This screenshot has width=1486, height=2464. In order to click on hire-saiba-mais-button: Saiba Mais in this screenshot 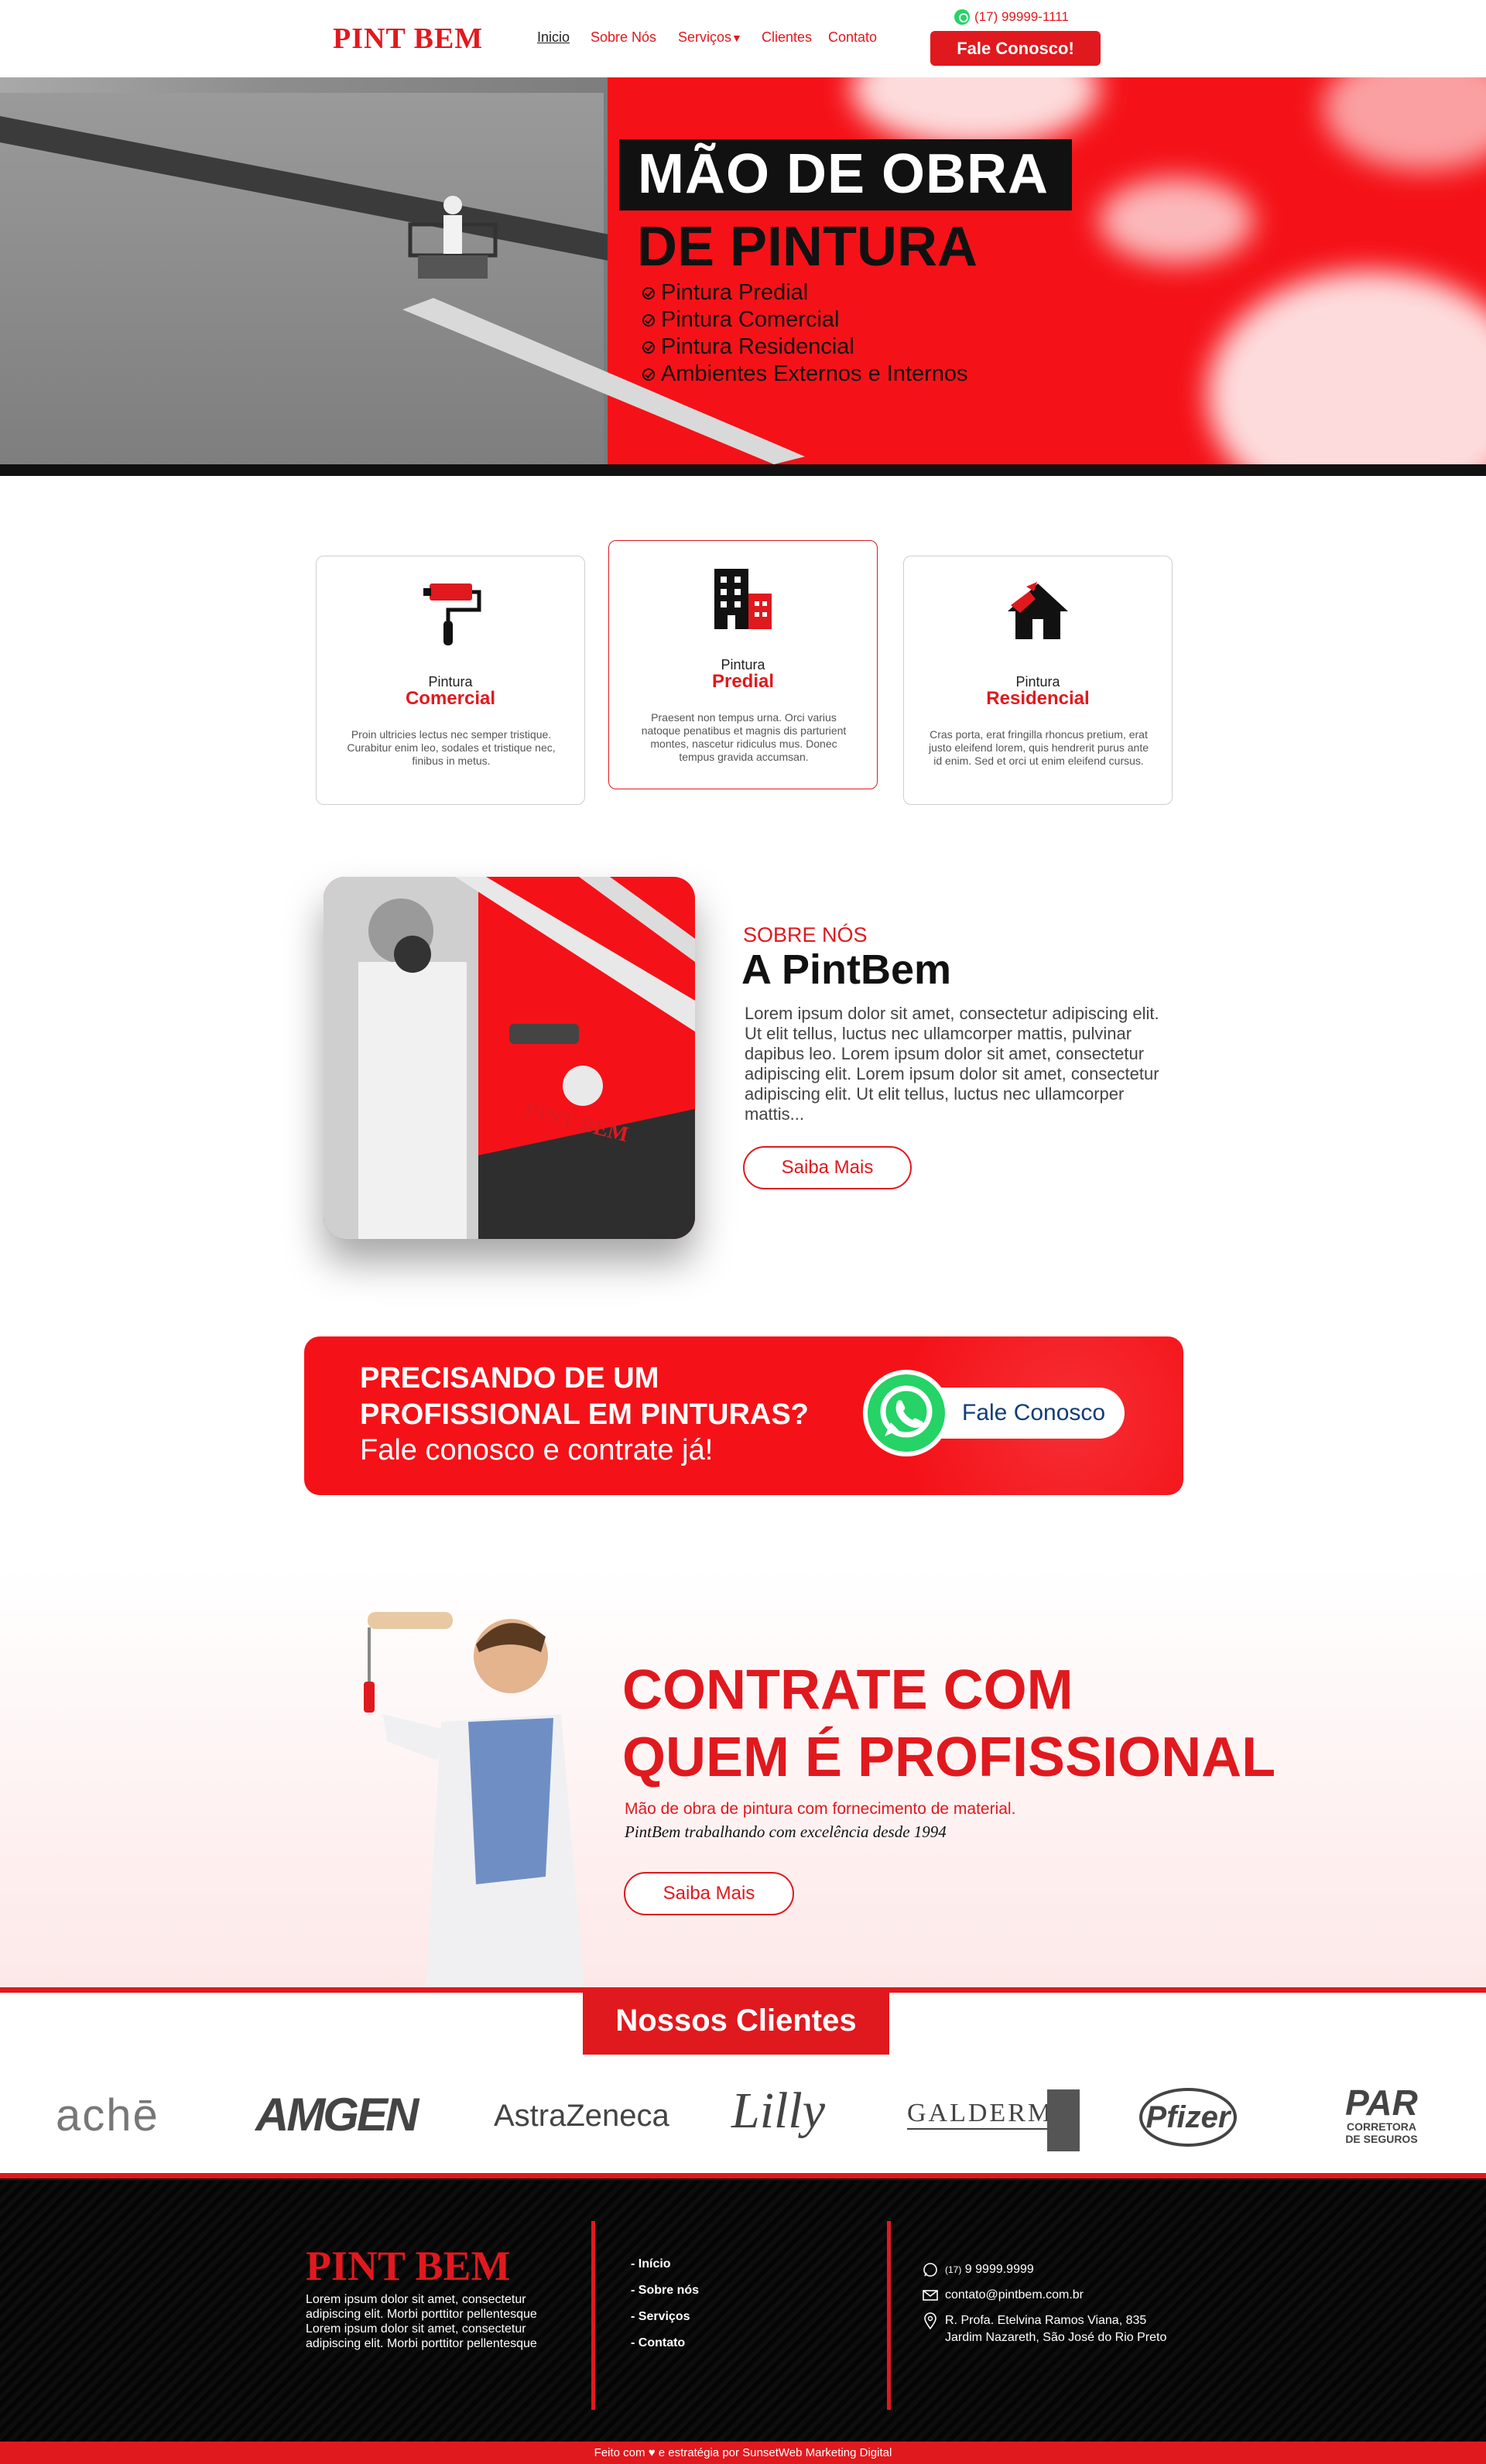, I will do `click(709, 1893)`.